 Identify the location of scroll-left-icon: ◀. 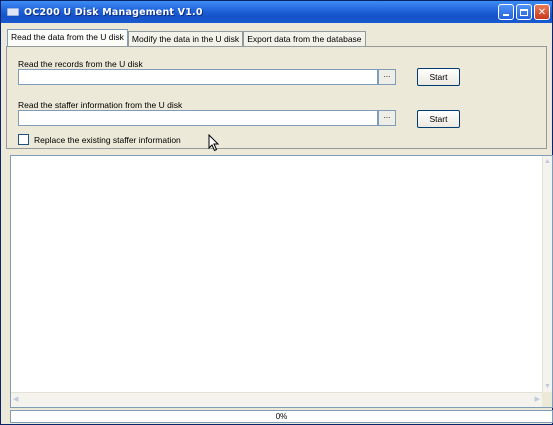
(15, 399).